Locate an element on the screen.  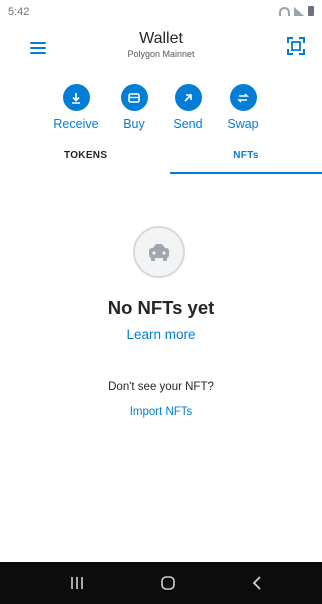
status-icons is located at coordinates (296, 11).